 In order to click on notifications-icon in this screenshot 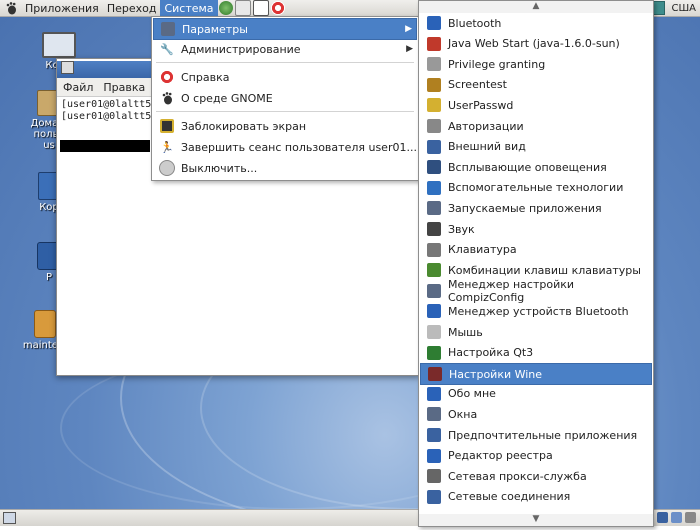, I will do `click(434, 167)`.